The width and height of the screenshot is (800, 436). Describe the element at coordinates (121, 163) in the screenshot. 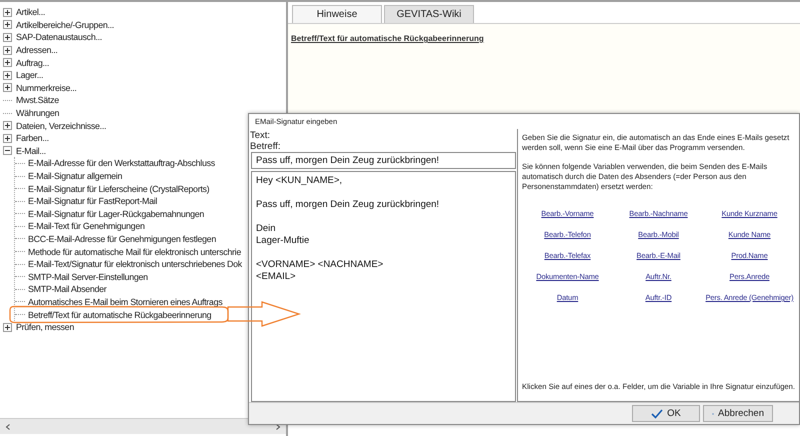

I see `tree-item: E-Mail-Adresse für den Werkstattauftrag-Abschluss` at that location.